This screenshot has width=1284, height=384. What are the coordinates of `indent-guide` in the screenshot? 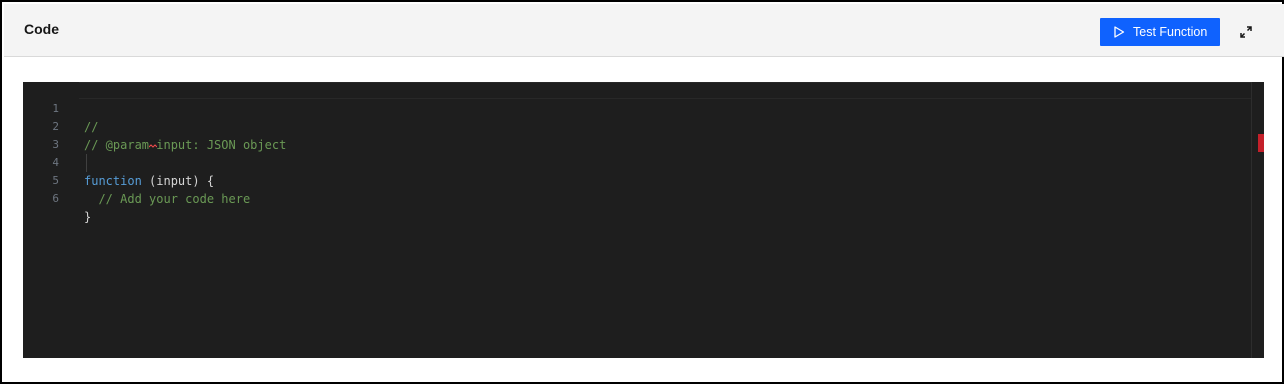 It's located at (86, 163).